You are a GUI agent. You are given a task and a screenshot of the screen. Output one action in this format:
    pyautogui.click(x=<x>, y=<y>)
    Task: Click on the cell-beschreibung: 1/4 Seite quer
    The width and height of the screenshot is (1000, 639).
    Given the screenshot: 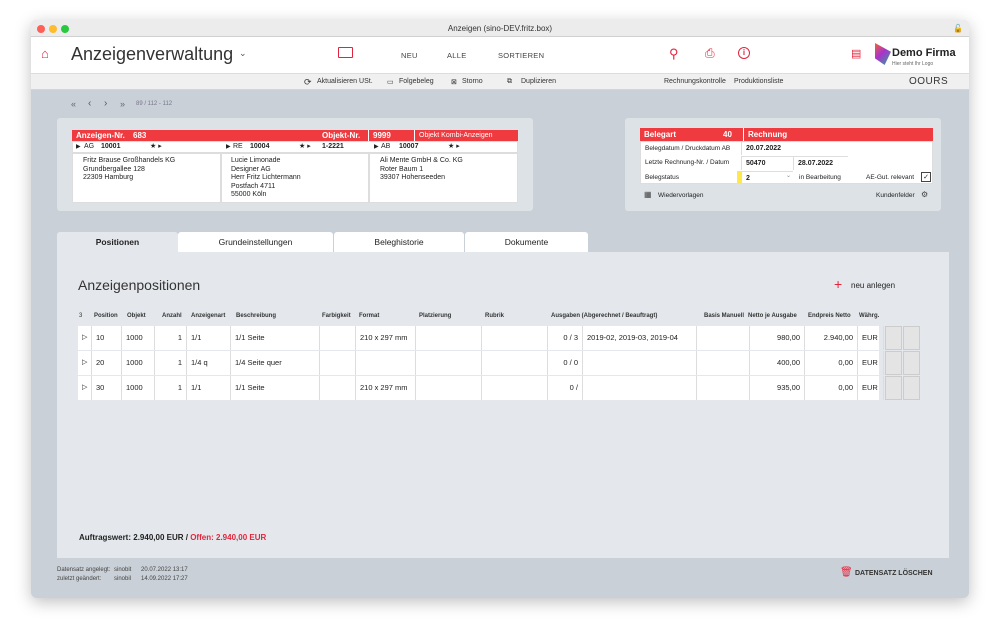 What is the action you would take?
    pyautogui.click(x=275, y=363)
    